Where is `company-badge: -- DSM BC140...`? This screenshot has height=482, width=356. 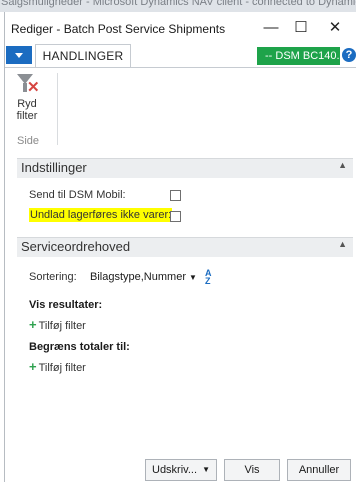
company-badge: -- DSM BC140... is located at coordinates (298, 56).